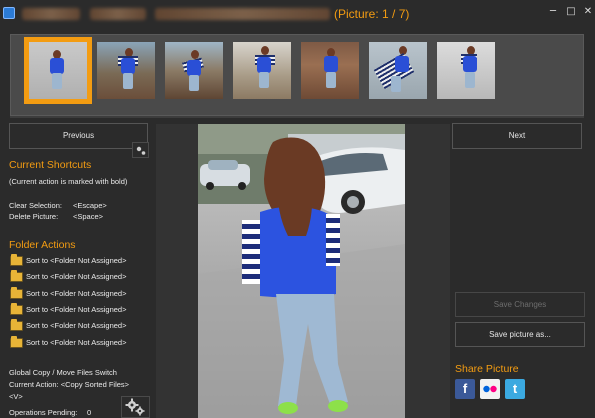 This screenshot has height=418, width=595. I want to click on shortcut-label: Delete Picture:, so click(34, 216).